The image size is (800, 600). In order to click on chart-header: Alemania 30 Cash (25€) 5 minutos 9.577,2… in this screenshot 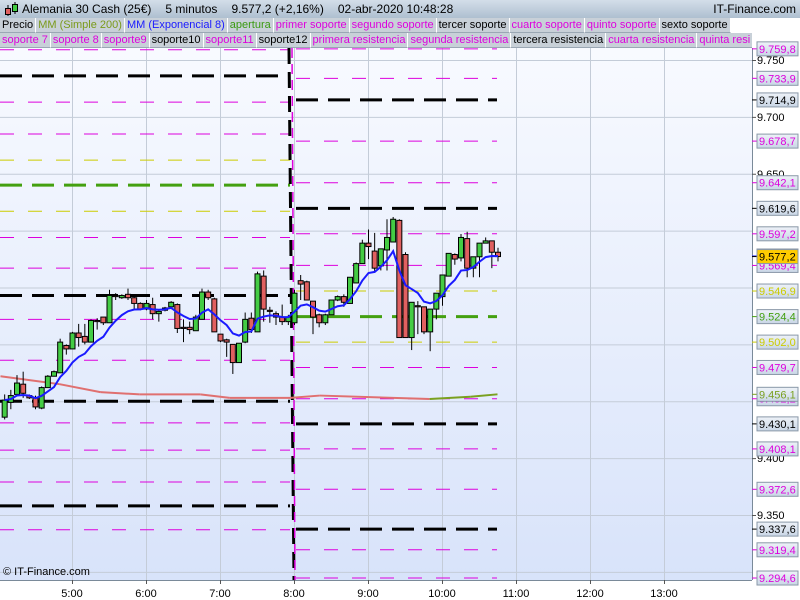, I will do `click(400, 9)`.